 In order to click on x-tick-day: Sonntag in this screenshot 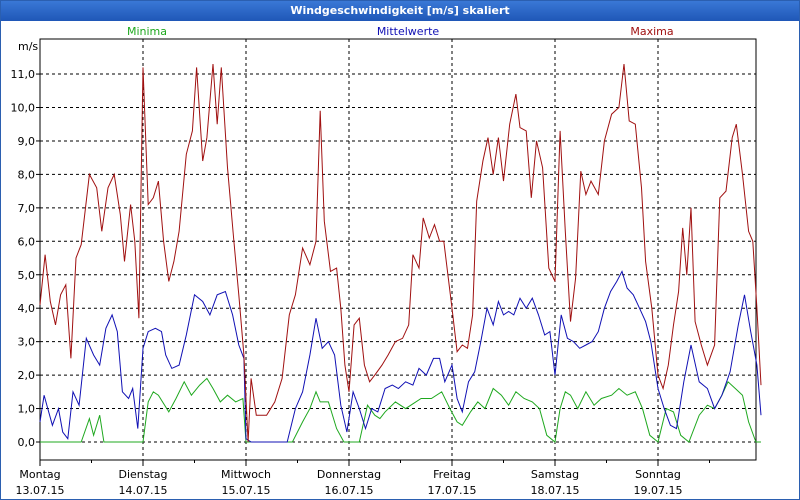, I will do `click(658, 474)`.